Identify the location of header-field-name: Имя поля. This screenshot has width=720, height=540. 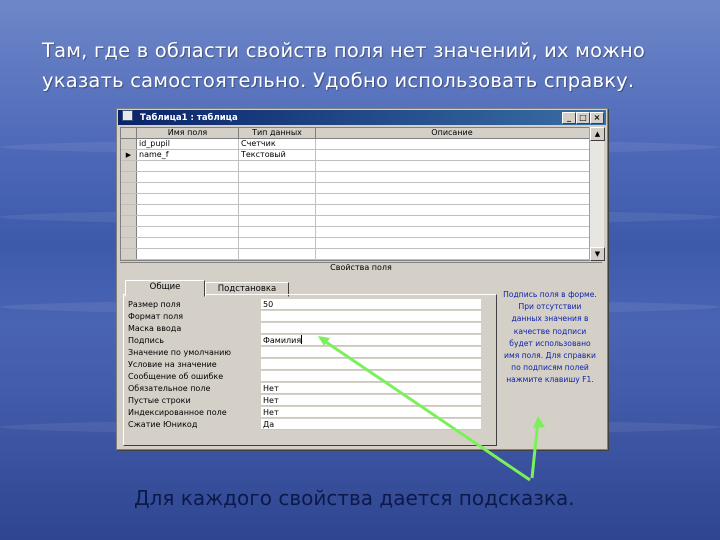
(188, 133).